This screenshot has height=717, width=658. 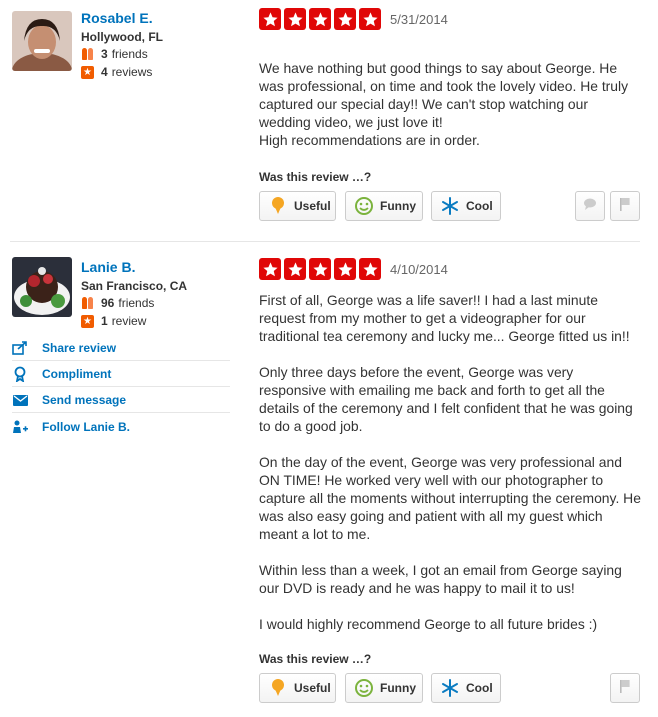 I want to click on follow-user-link: Follow Lanie B., so click(x=121, y=426).